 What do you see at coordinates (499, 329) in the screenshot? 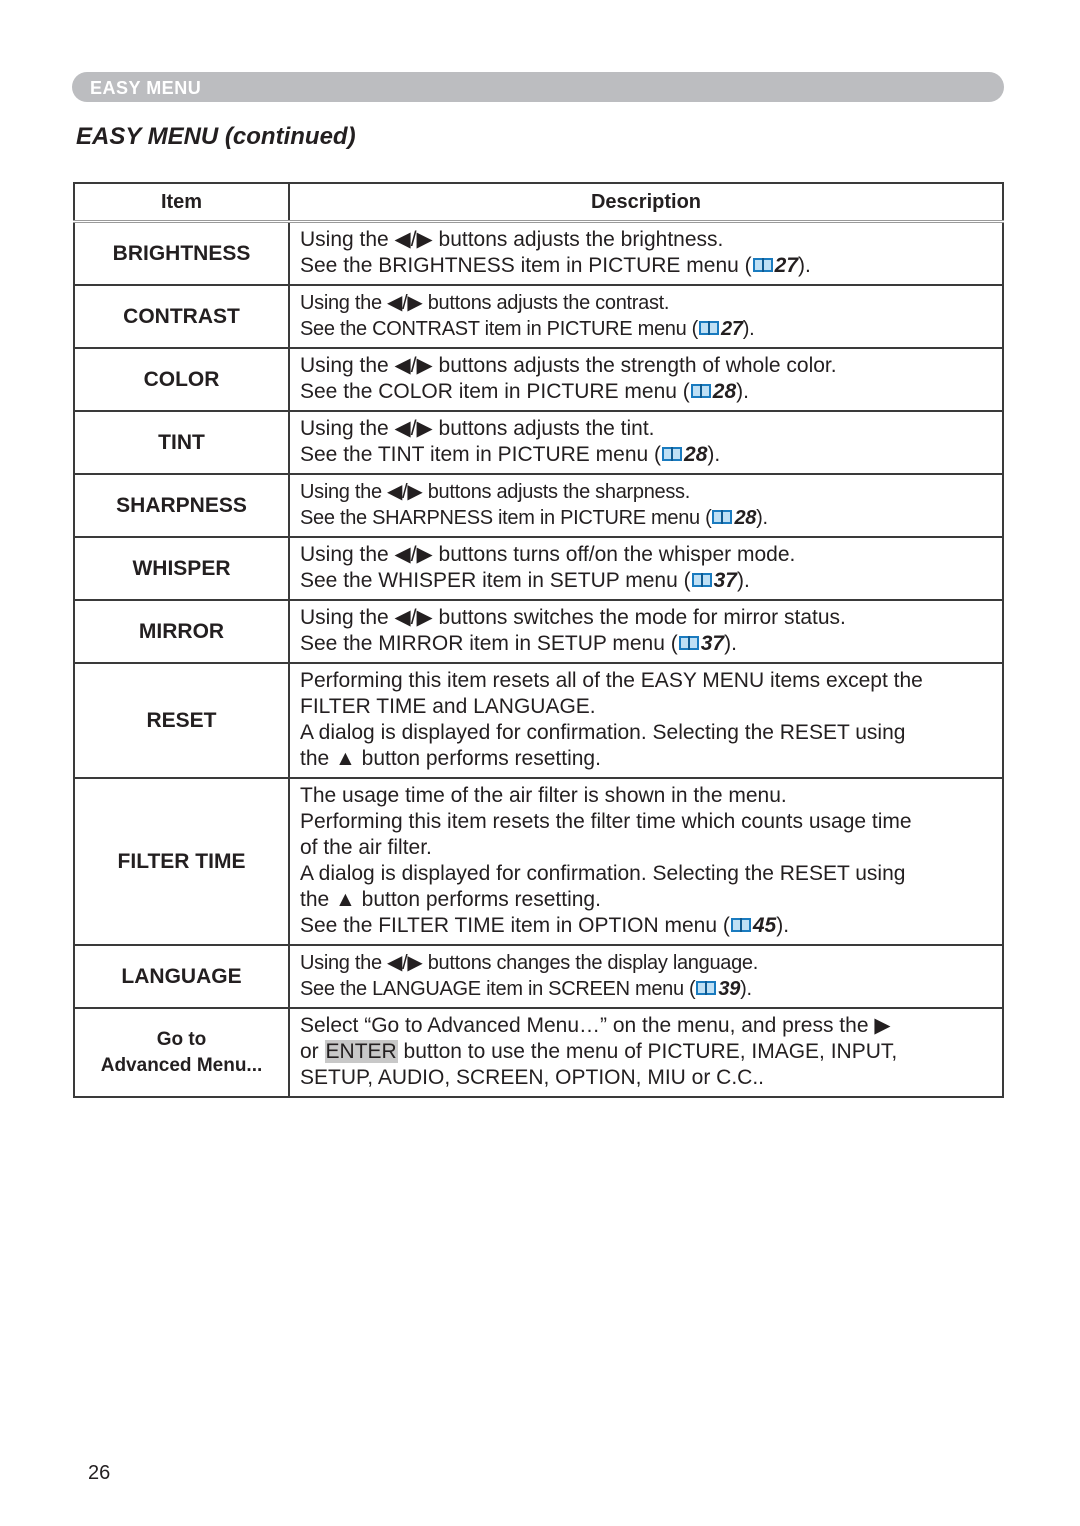
I see `reference-text: See the CONTRAST item in PICTURE menu (` at bounding box center [499, 329].